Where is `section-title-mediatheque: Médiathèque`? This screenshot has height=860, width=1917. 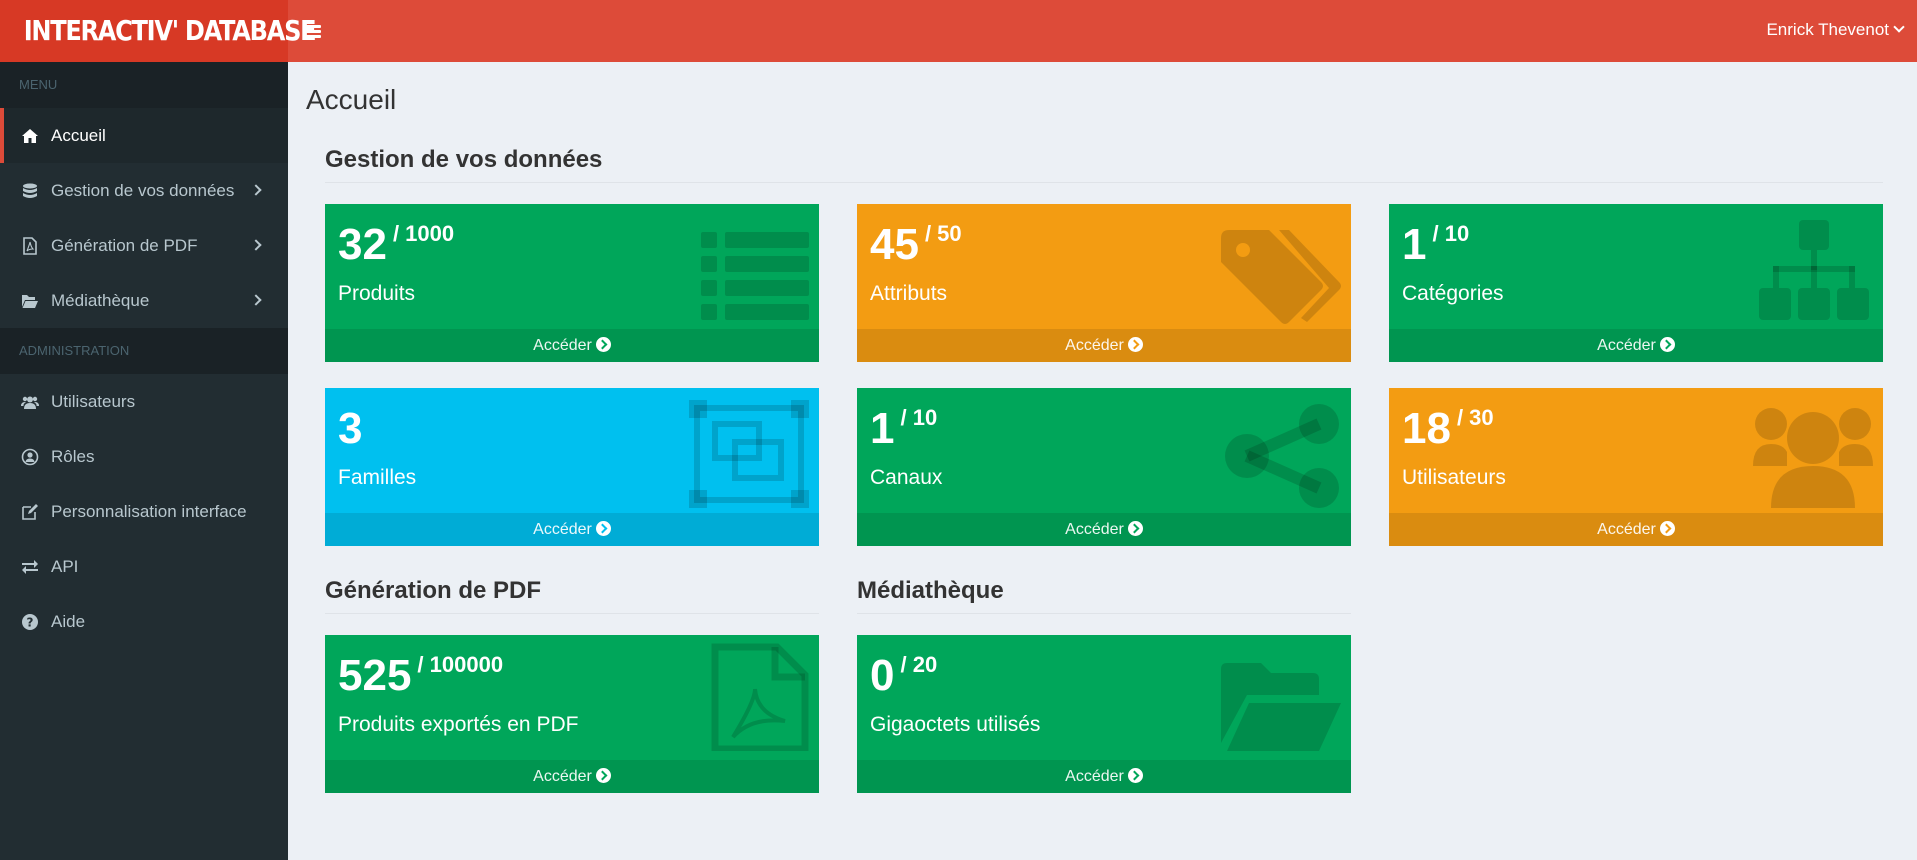
section-title-mediatheque: Médiathèque is located at coordinates (1104, 595).